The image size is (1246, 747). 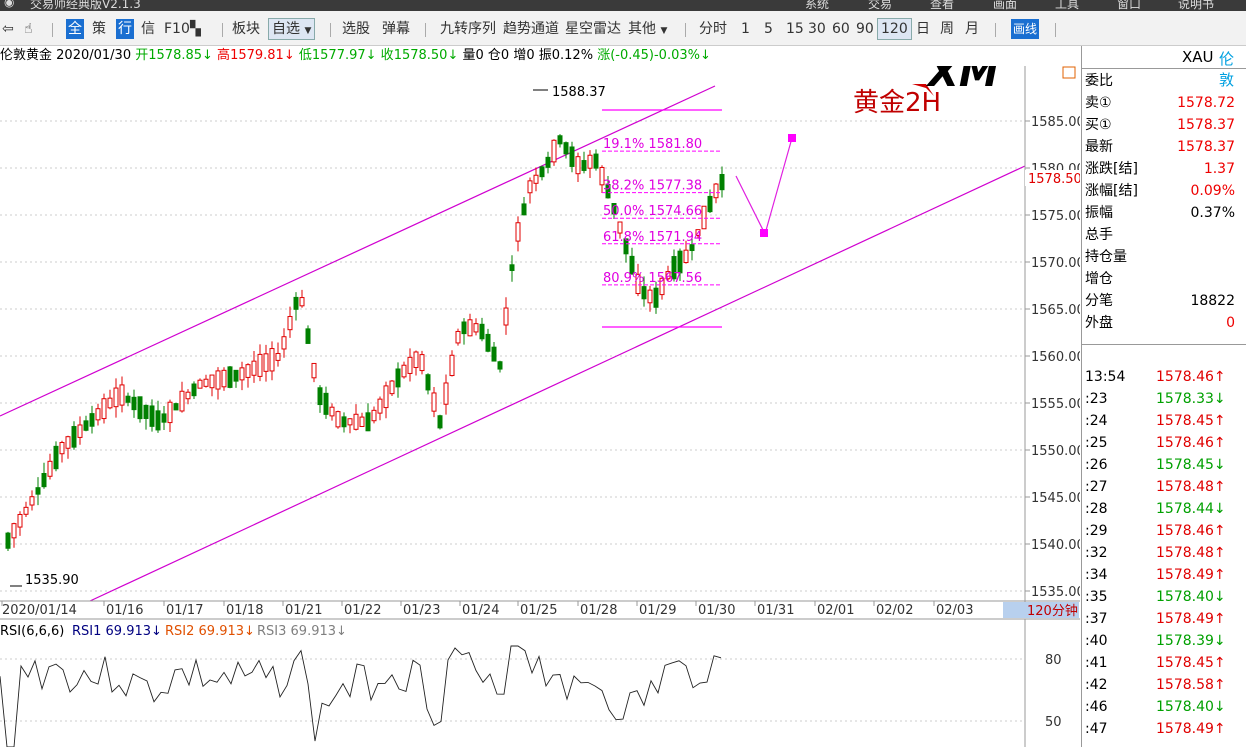 What do you see at coordinates (473, 55) in the screenshot?
I see `volume: 量0` at bounding box center [473, 55].